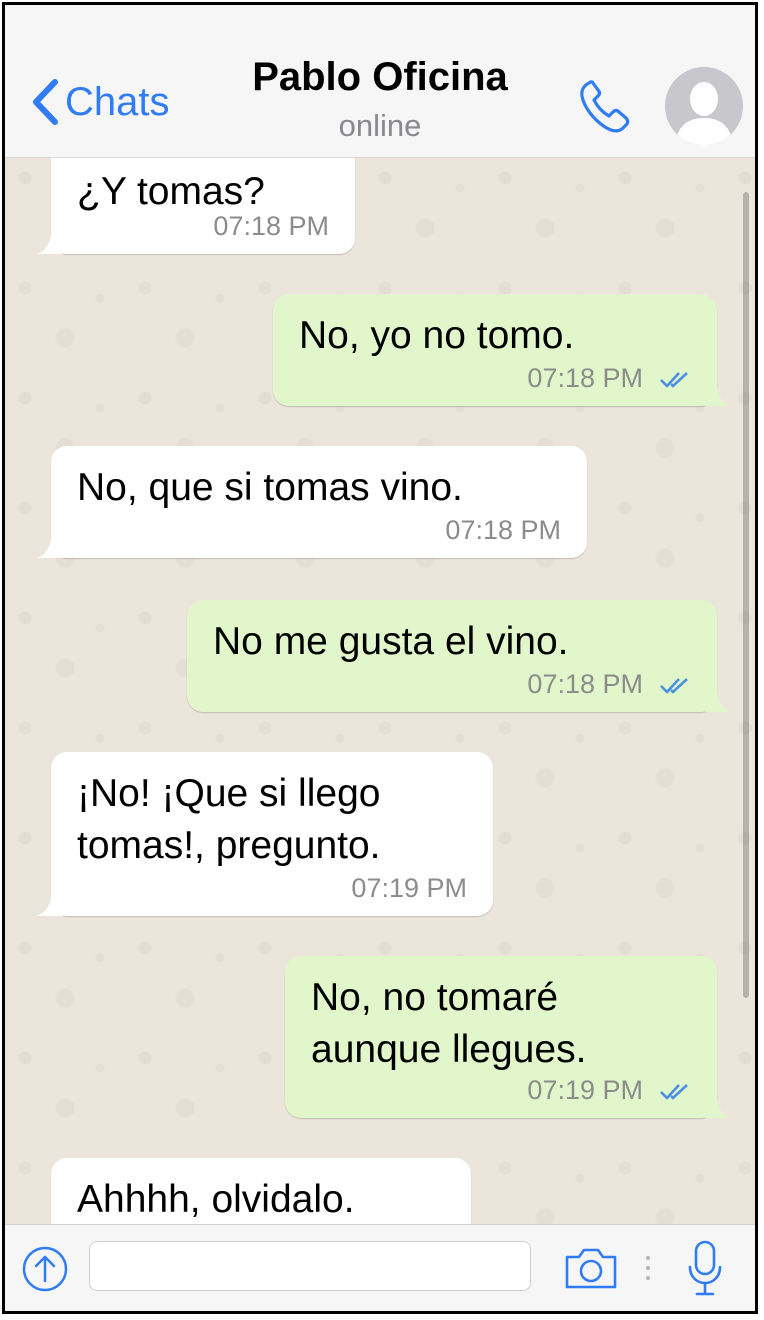 This screenshot has height=1320, width=764. I want to click on avatar, so click(704, 106).